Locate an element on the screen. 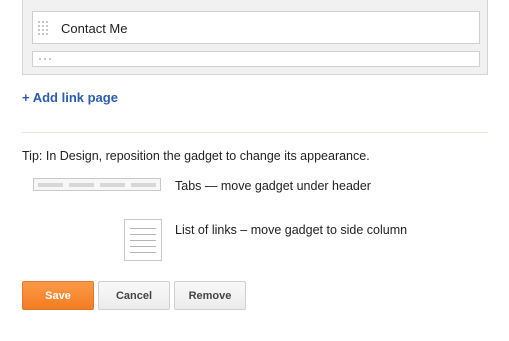 Image resolution: width=509 pixels, height=341 pixels. remove-button: Remove is located at coordinates (210, 295).